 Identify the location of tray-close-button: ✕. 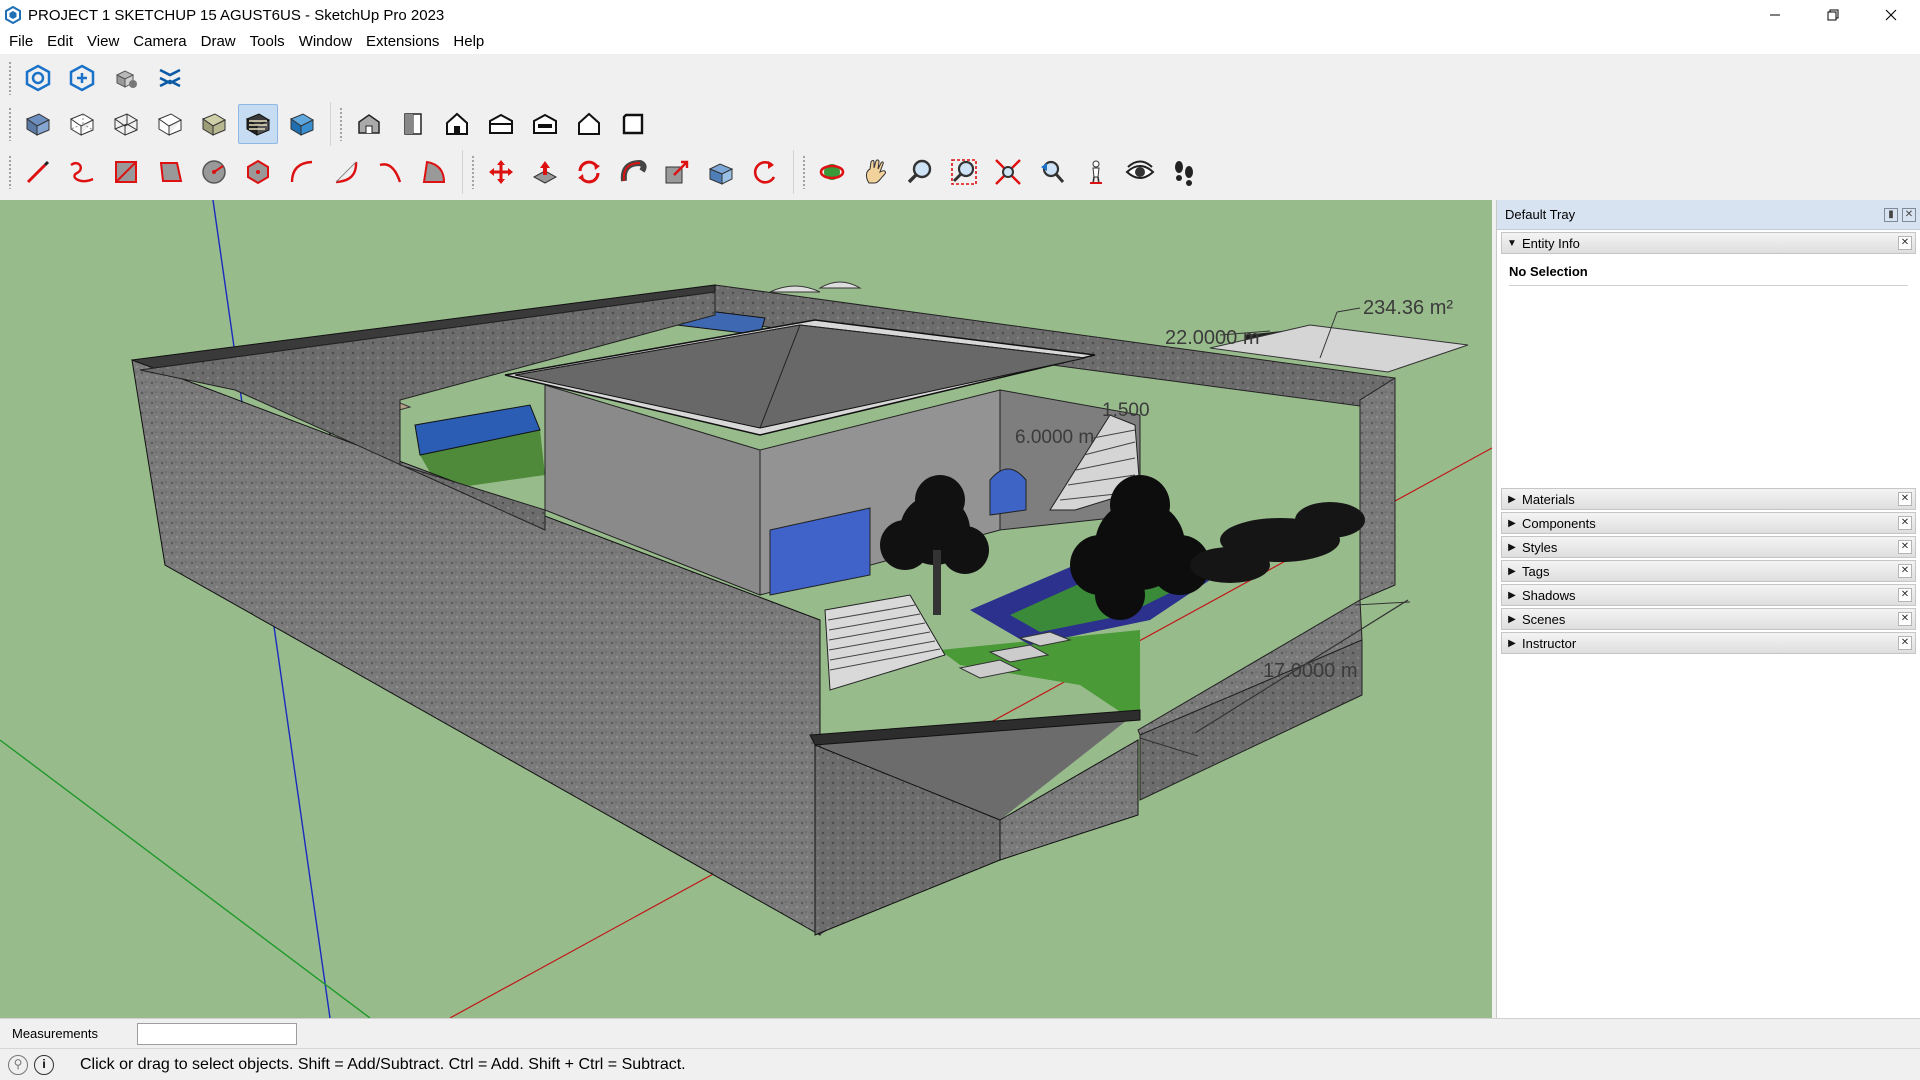
(1909, 215).